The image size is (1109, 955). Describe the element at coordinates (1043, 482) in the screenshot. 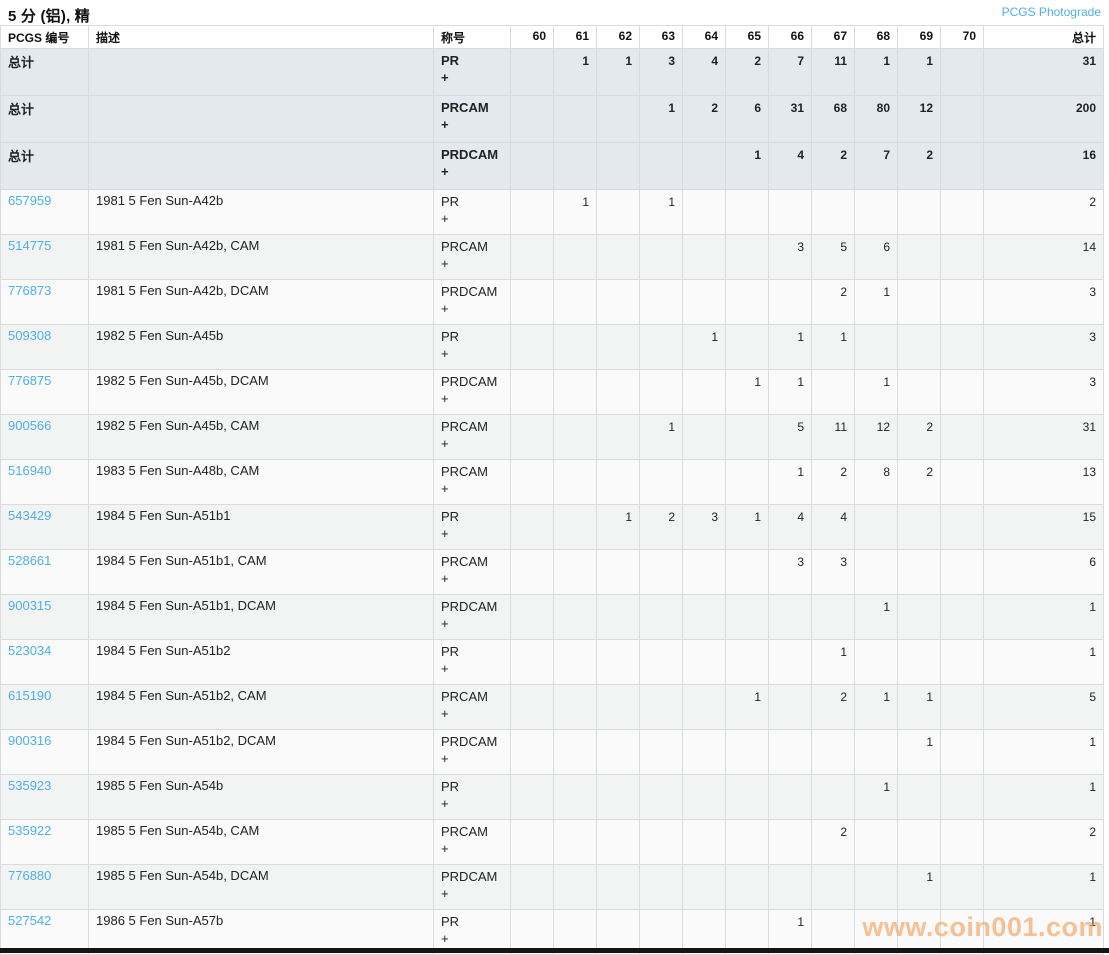

I see `cell-total: 13` at that location.